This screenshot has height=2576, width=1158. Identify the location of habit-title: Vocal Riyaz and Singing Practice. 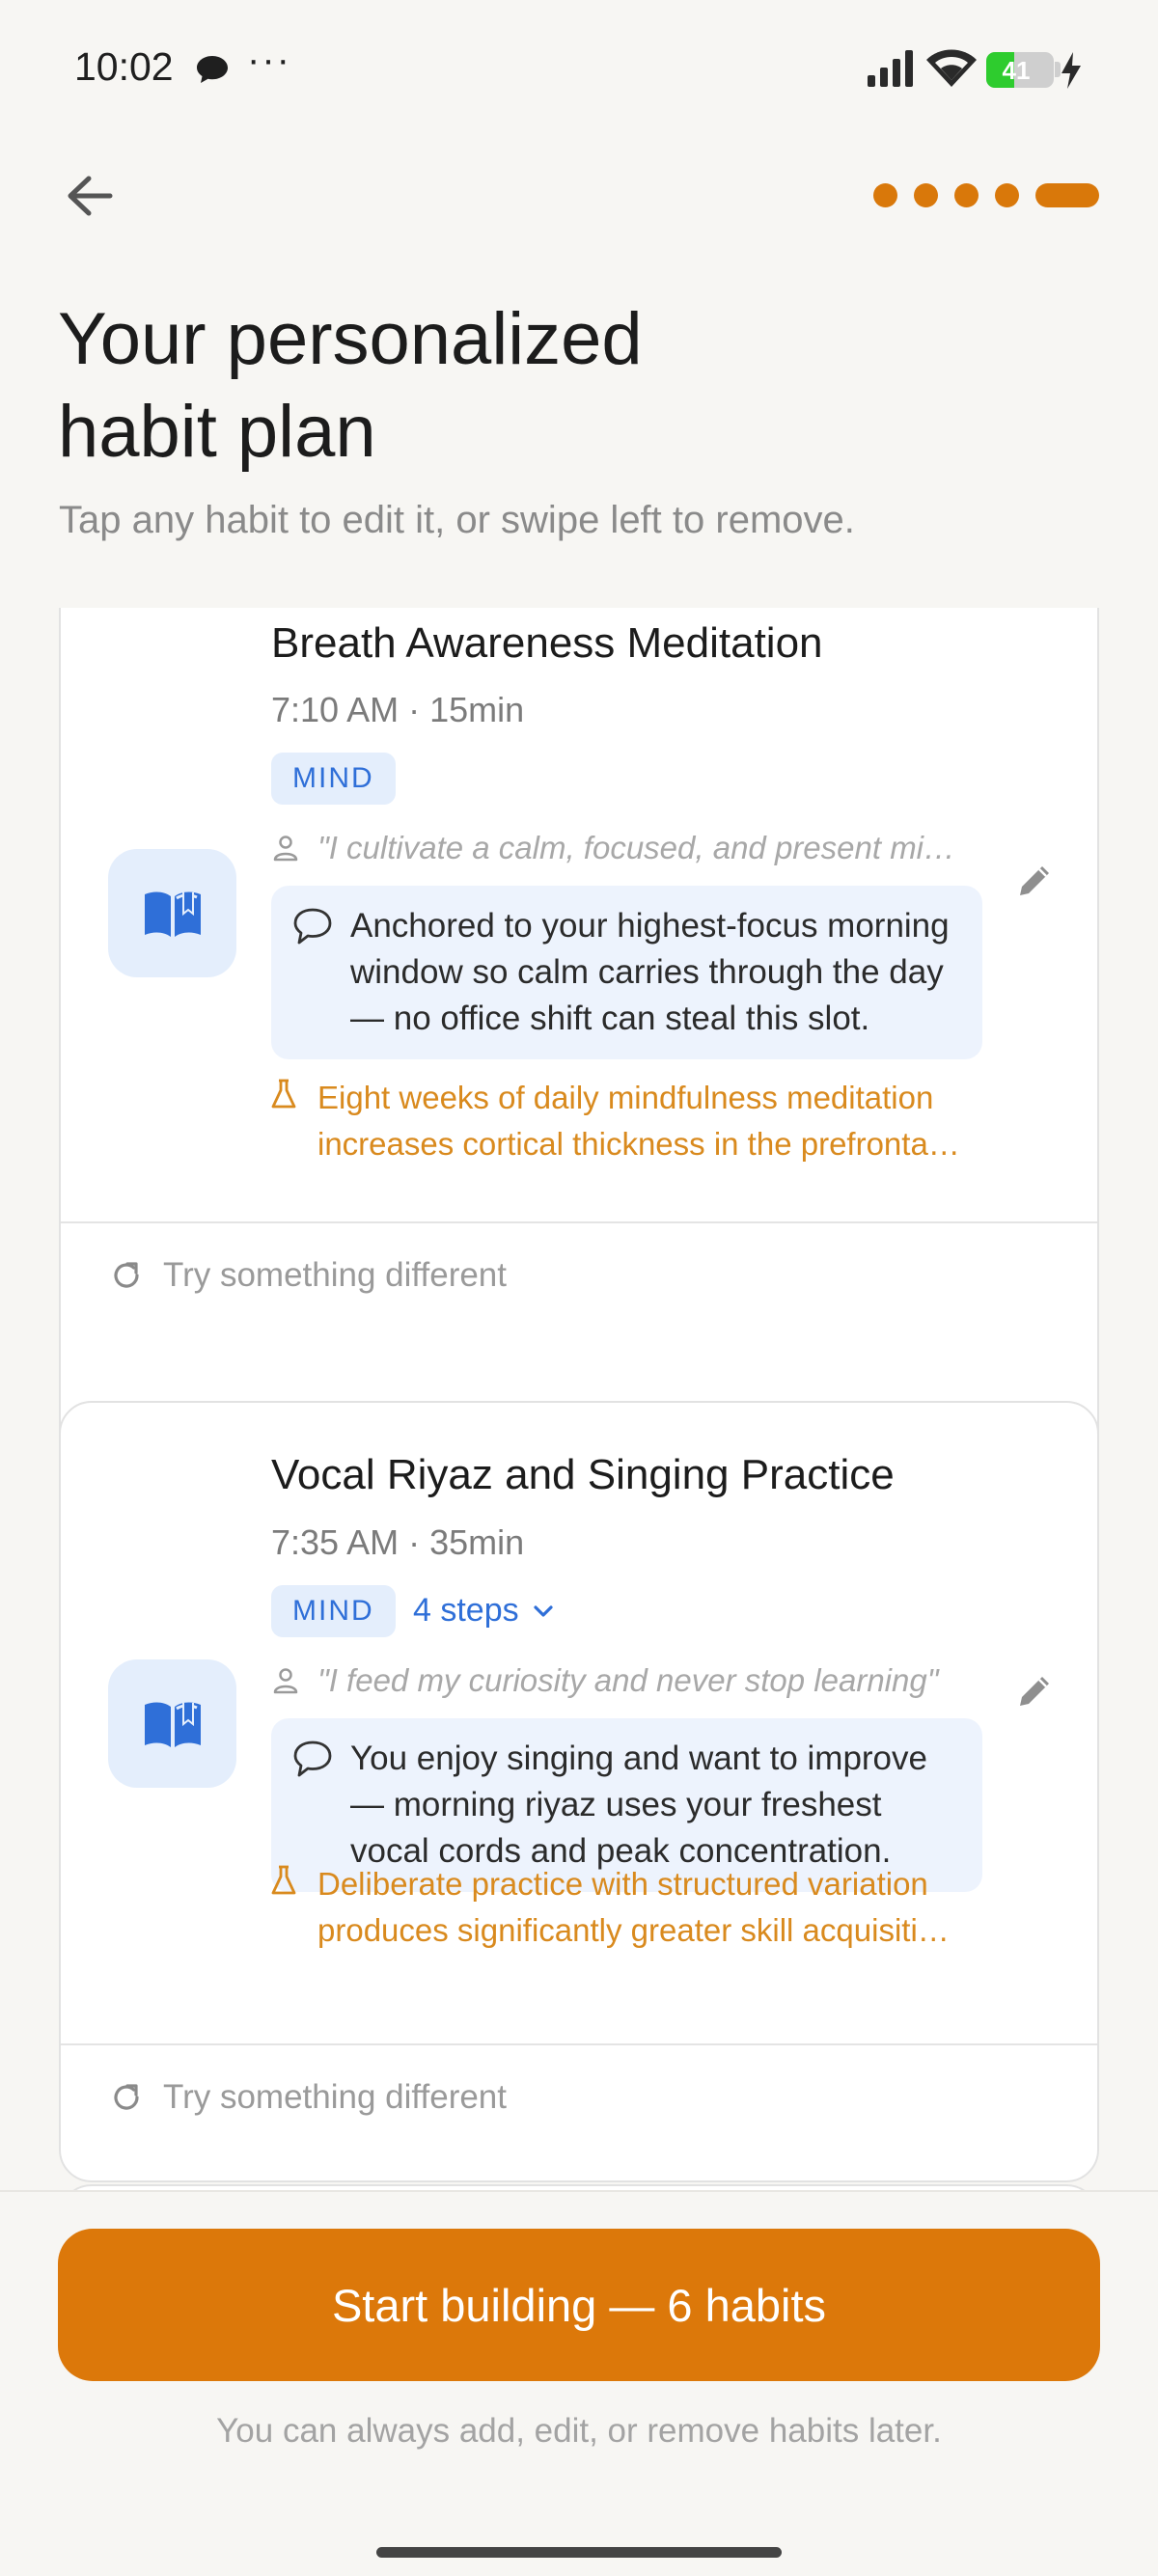
(583, 1475).